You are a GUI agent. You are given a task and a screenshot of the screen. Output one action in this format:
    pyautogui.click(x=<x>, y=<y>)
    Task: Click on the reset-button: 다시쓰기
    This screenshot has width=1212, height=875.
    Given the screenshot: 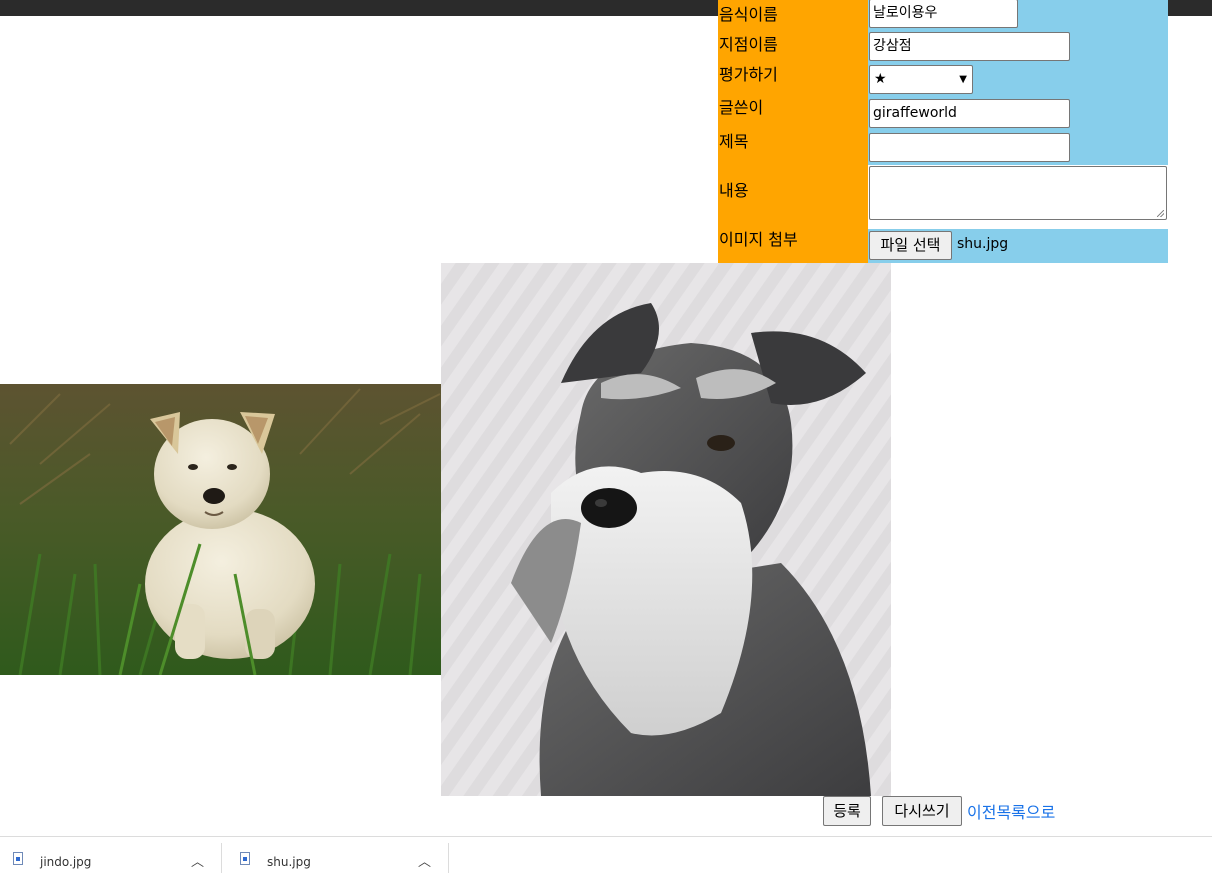 What is the action you would take?
    pyautogui.click(x=922, y=811)
    